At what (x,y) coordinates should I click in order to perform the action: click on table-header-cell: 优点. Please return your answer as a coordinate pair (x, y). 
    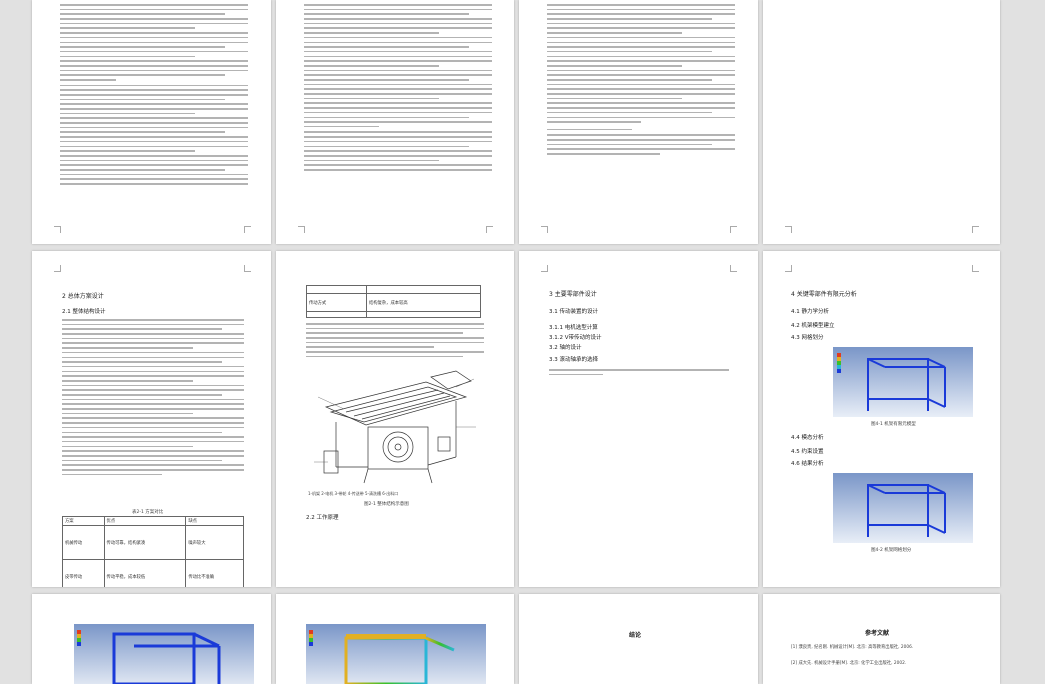
    Looking at the image, I should click on (145, 521).